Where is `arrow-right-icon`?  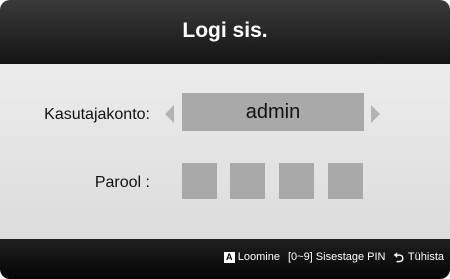
arrow-right-icon is located at coordinates (375, 114).